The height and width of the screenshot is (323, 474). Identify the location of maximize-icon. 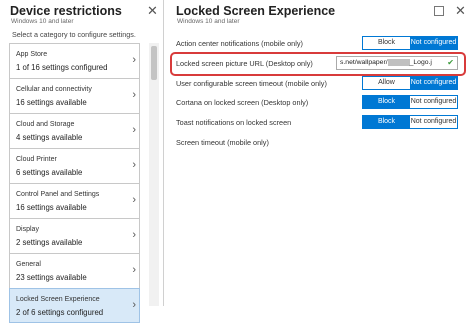
(439, 11).